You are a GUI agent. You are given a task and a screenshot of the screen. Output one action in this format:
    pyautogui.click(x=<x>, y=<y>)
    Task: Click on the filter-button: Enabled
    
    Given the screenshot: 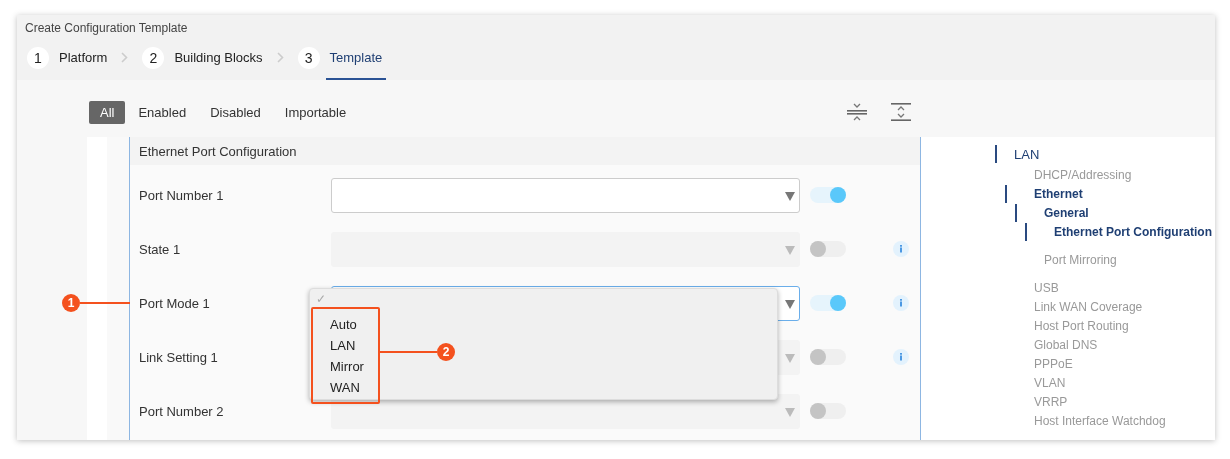 What is the action you would take?
    pyautogui.click(x=162, y=112)
    